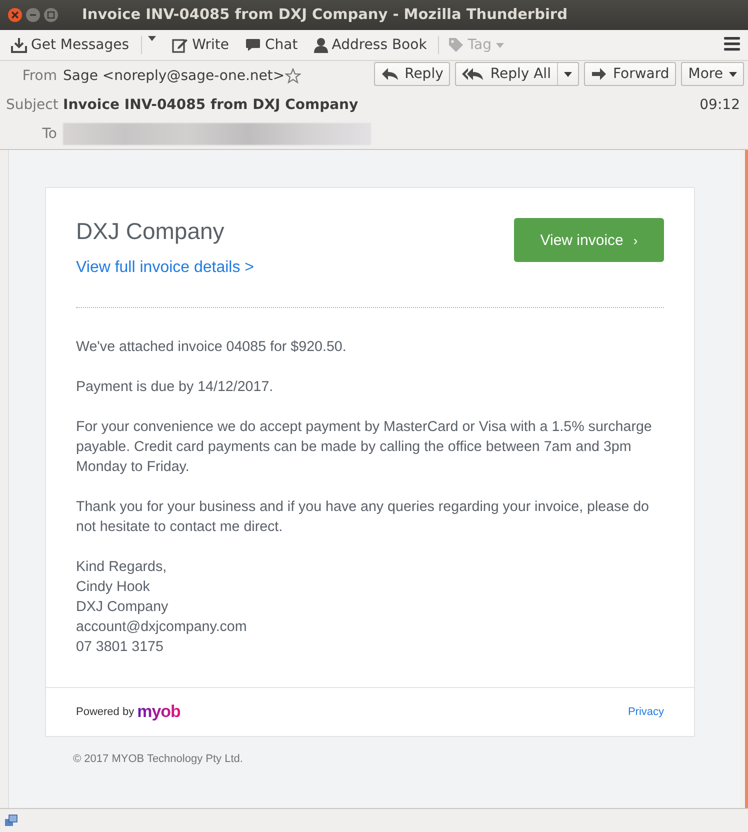 The image size is (748, 832). Describe the element at coordinates (31, 104) in the screenshot. I see `field-label: Subject` at that location.